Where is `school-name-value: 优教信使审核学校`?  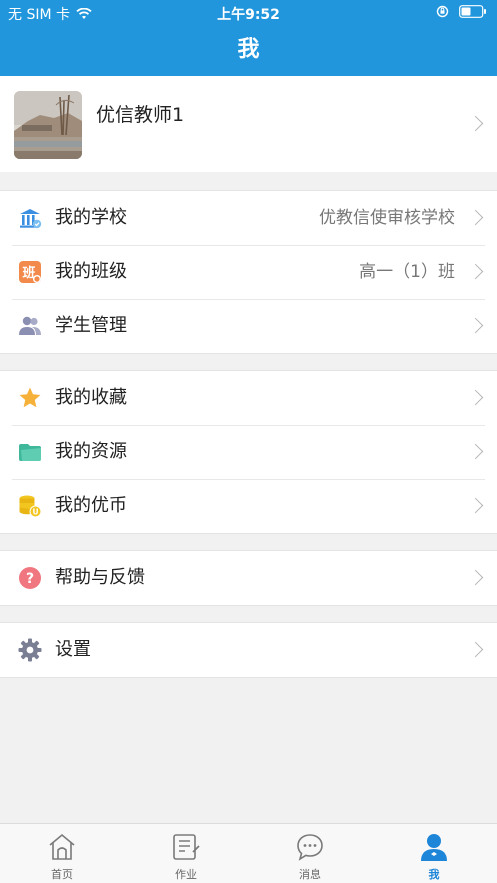
school-name-value: 优教信使审核学校 is located at coordinates (387, 218).